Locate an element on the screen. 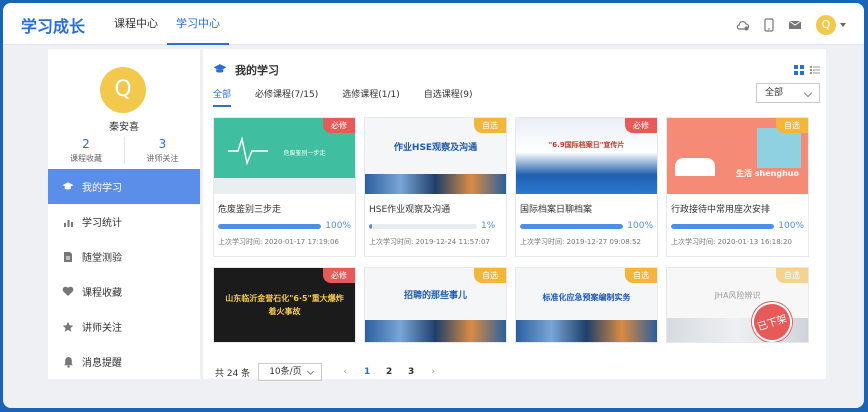 The width and height of the screenshot is (868, 412). course-thumbnail: 招聘的那些事儿 自选 is located at coordinates (435, 305).